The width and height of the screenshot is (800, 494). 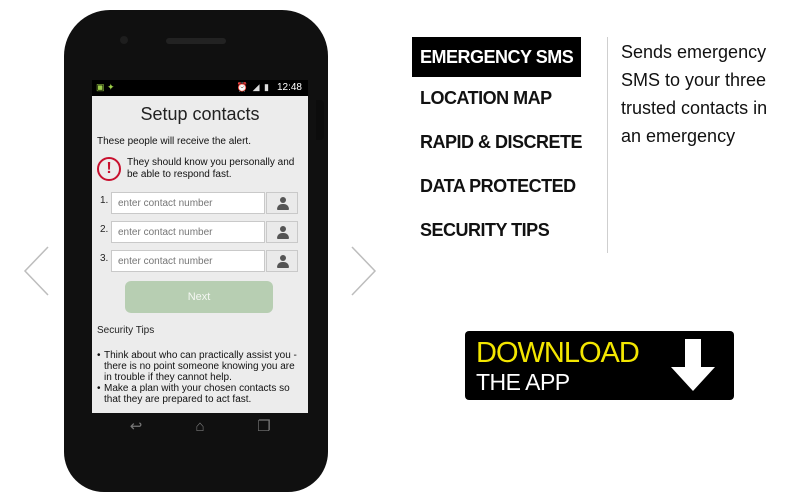 What do you see at coordinates (200, 88) in the screenshot?
I see `status-bar: ▣ ✦ ⏰ ◢ ▮ 12:48` at bounding box center [200, 88].